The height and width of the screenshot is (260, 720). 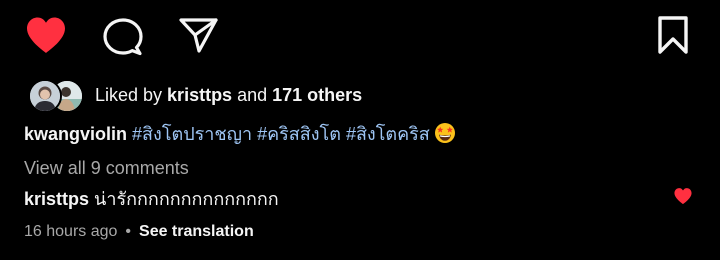 What do you see at coordinates (186, 199) in the screenshot?
I see `comment-text: น่ารักกกกกกกกกกกกกก` at bounding box center [186, 199].